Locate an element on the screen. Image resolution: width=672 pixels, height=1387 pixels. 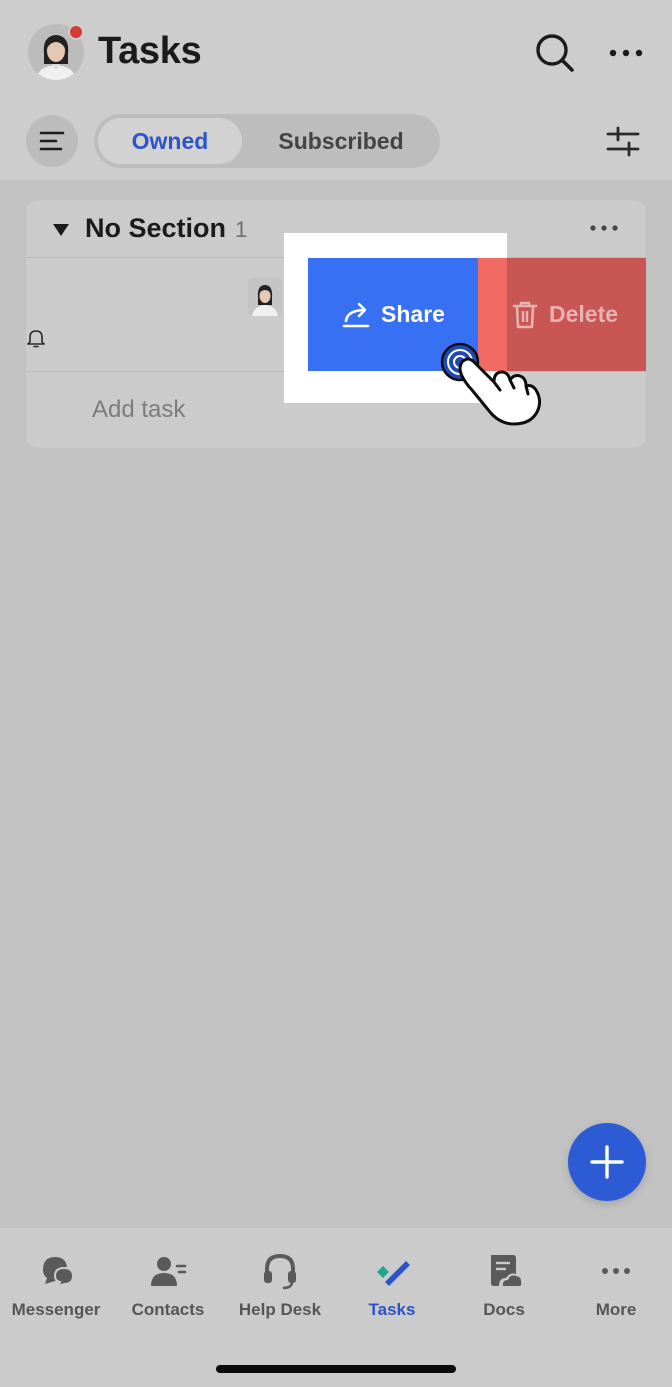
trash-icon is located at coordinates (525, 314).